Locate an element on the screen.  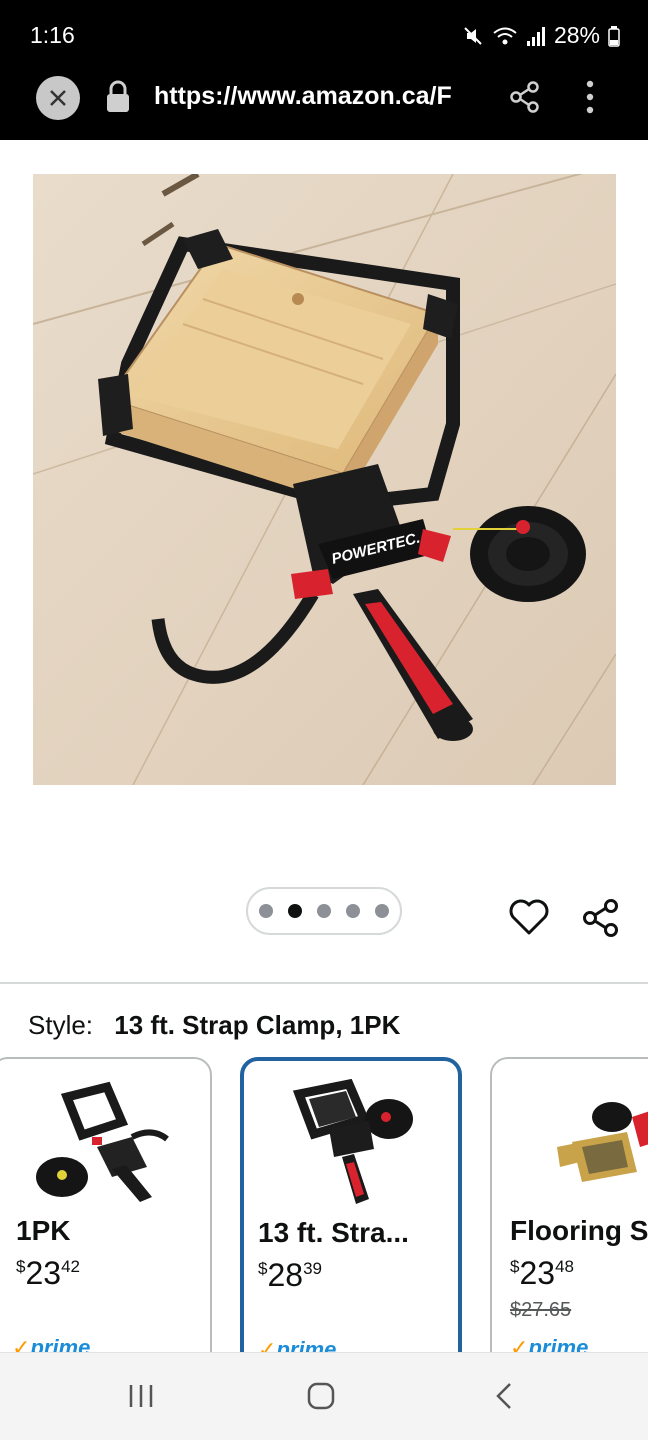
lock-icon is located at coordinates (118, 97).